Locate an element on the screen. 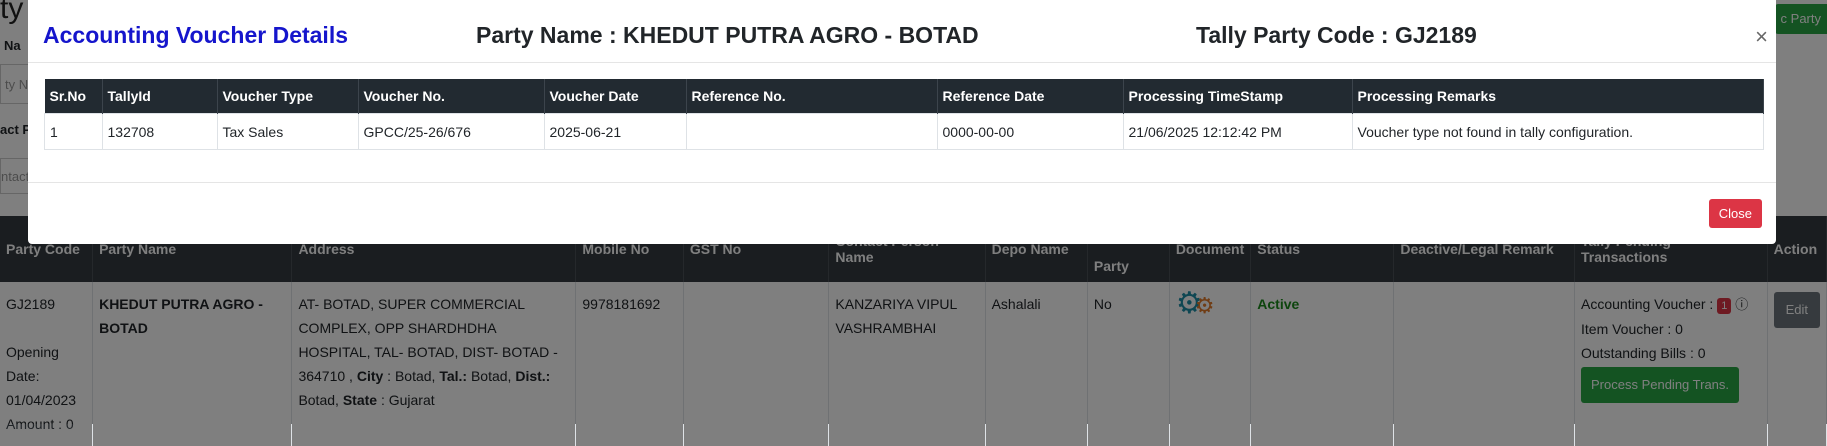 The height and width of the screenshot is (446, 1827). modal-title: Accounting Voucher Details is located at coordinates (196, 35).